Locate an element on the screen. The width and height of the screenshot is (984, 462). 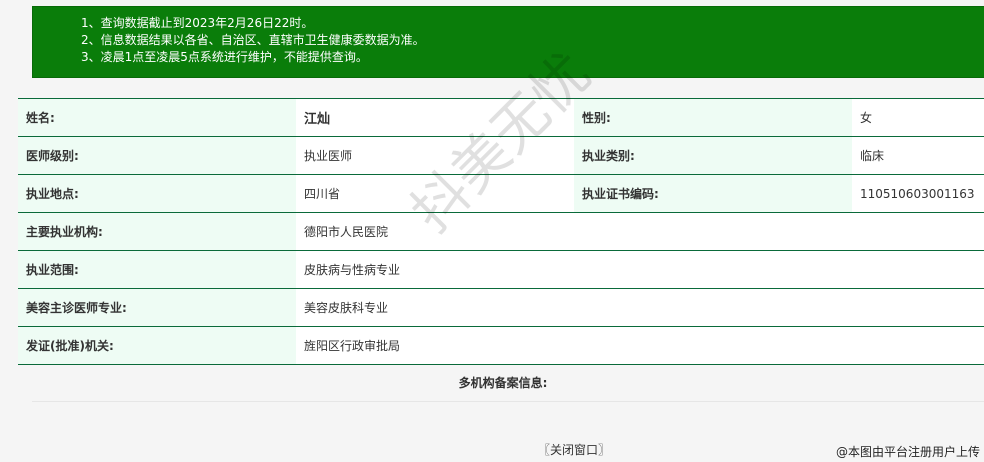
institution-label: 主要执业机构: is located at coordinates (157, 231).